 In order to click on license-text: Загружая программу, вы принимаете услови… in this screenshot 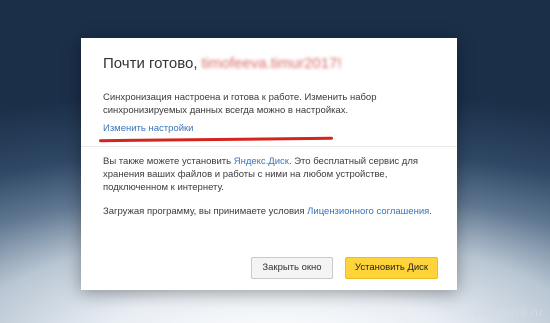, I will do `click(268, 211)`.